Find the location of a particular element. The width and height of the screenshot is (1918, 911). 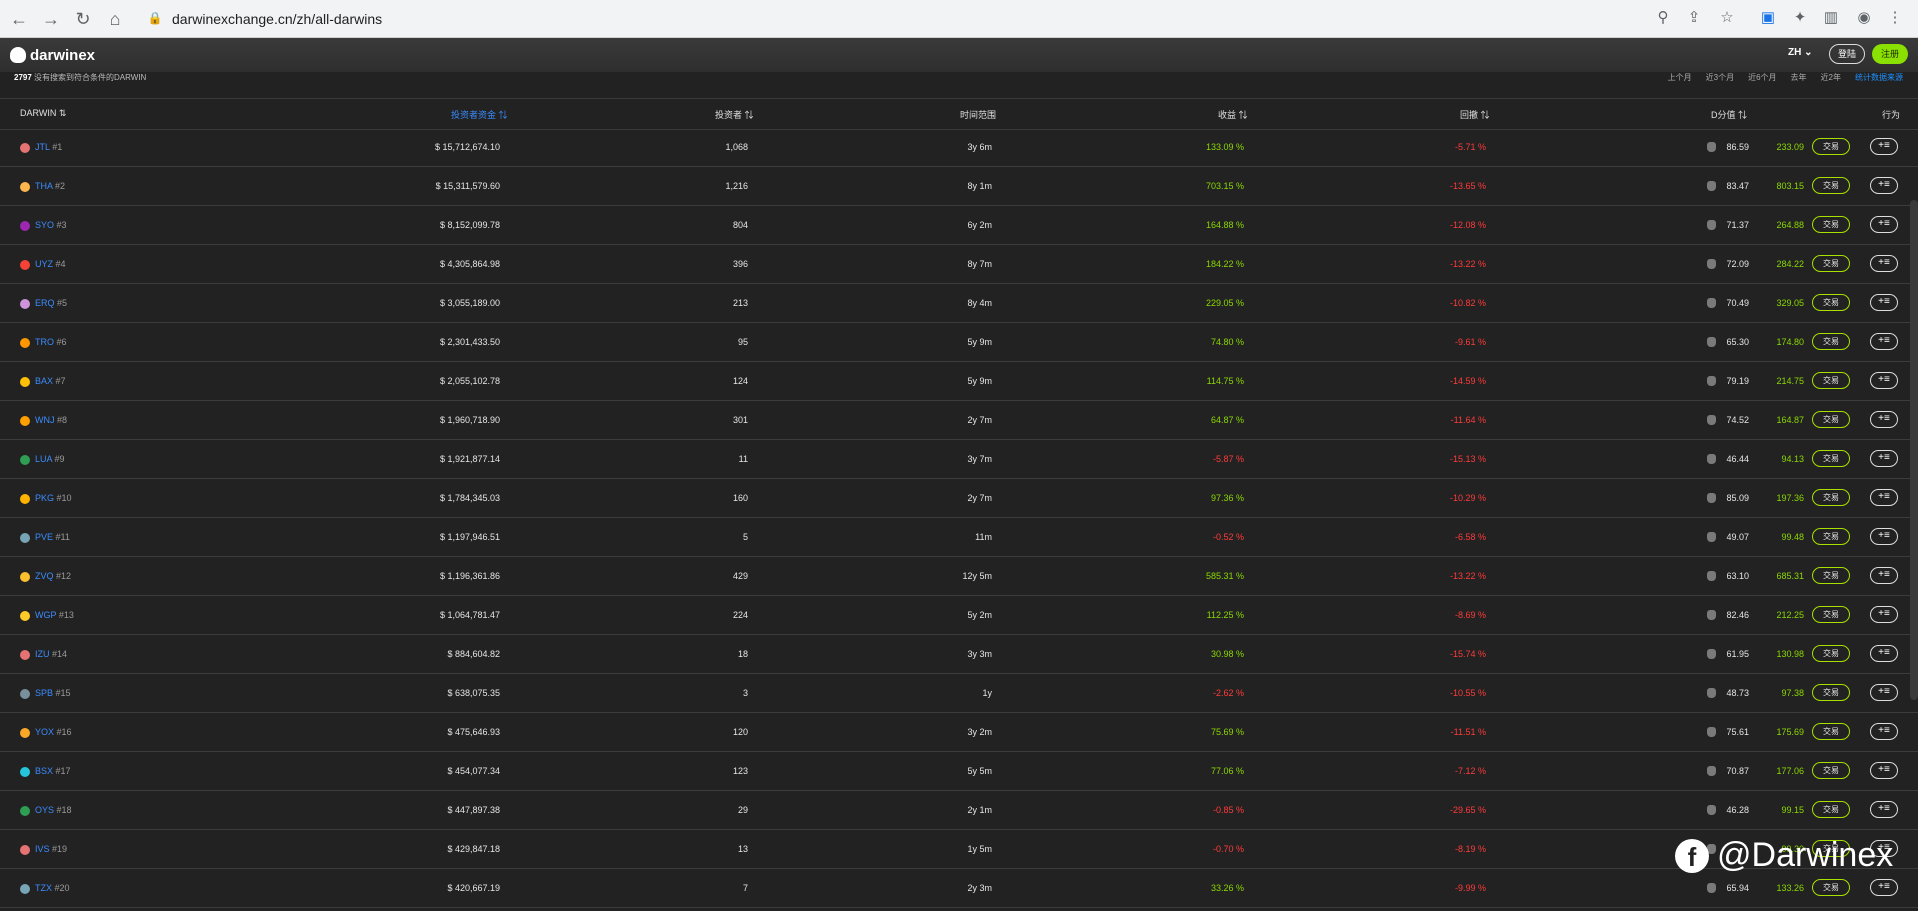

zoom-icon: ⚲ is located at coordinates (1663, 18).